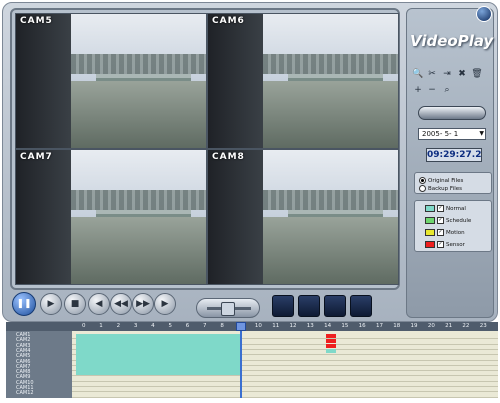 The width and height of the screenshot is (500, 403). What do you see at coordinates (36, 157) in the screenshot?
I see `camera-label: CAM7` at bounding box center [36, 157].